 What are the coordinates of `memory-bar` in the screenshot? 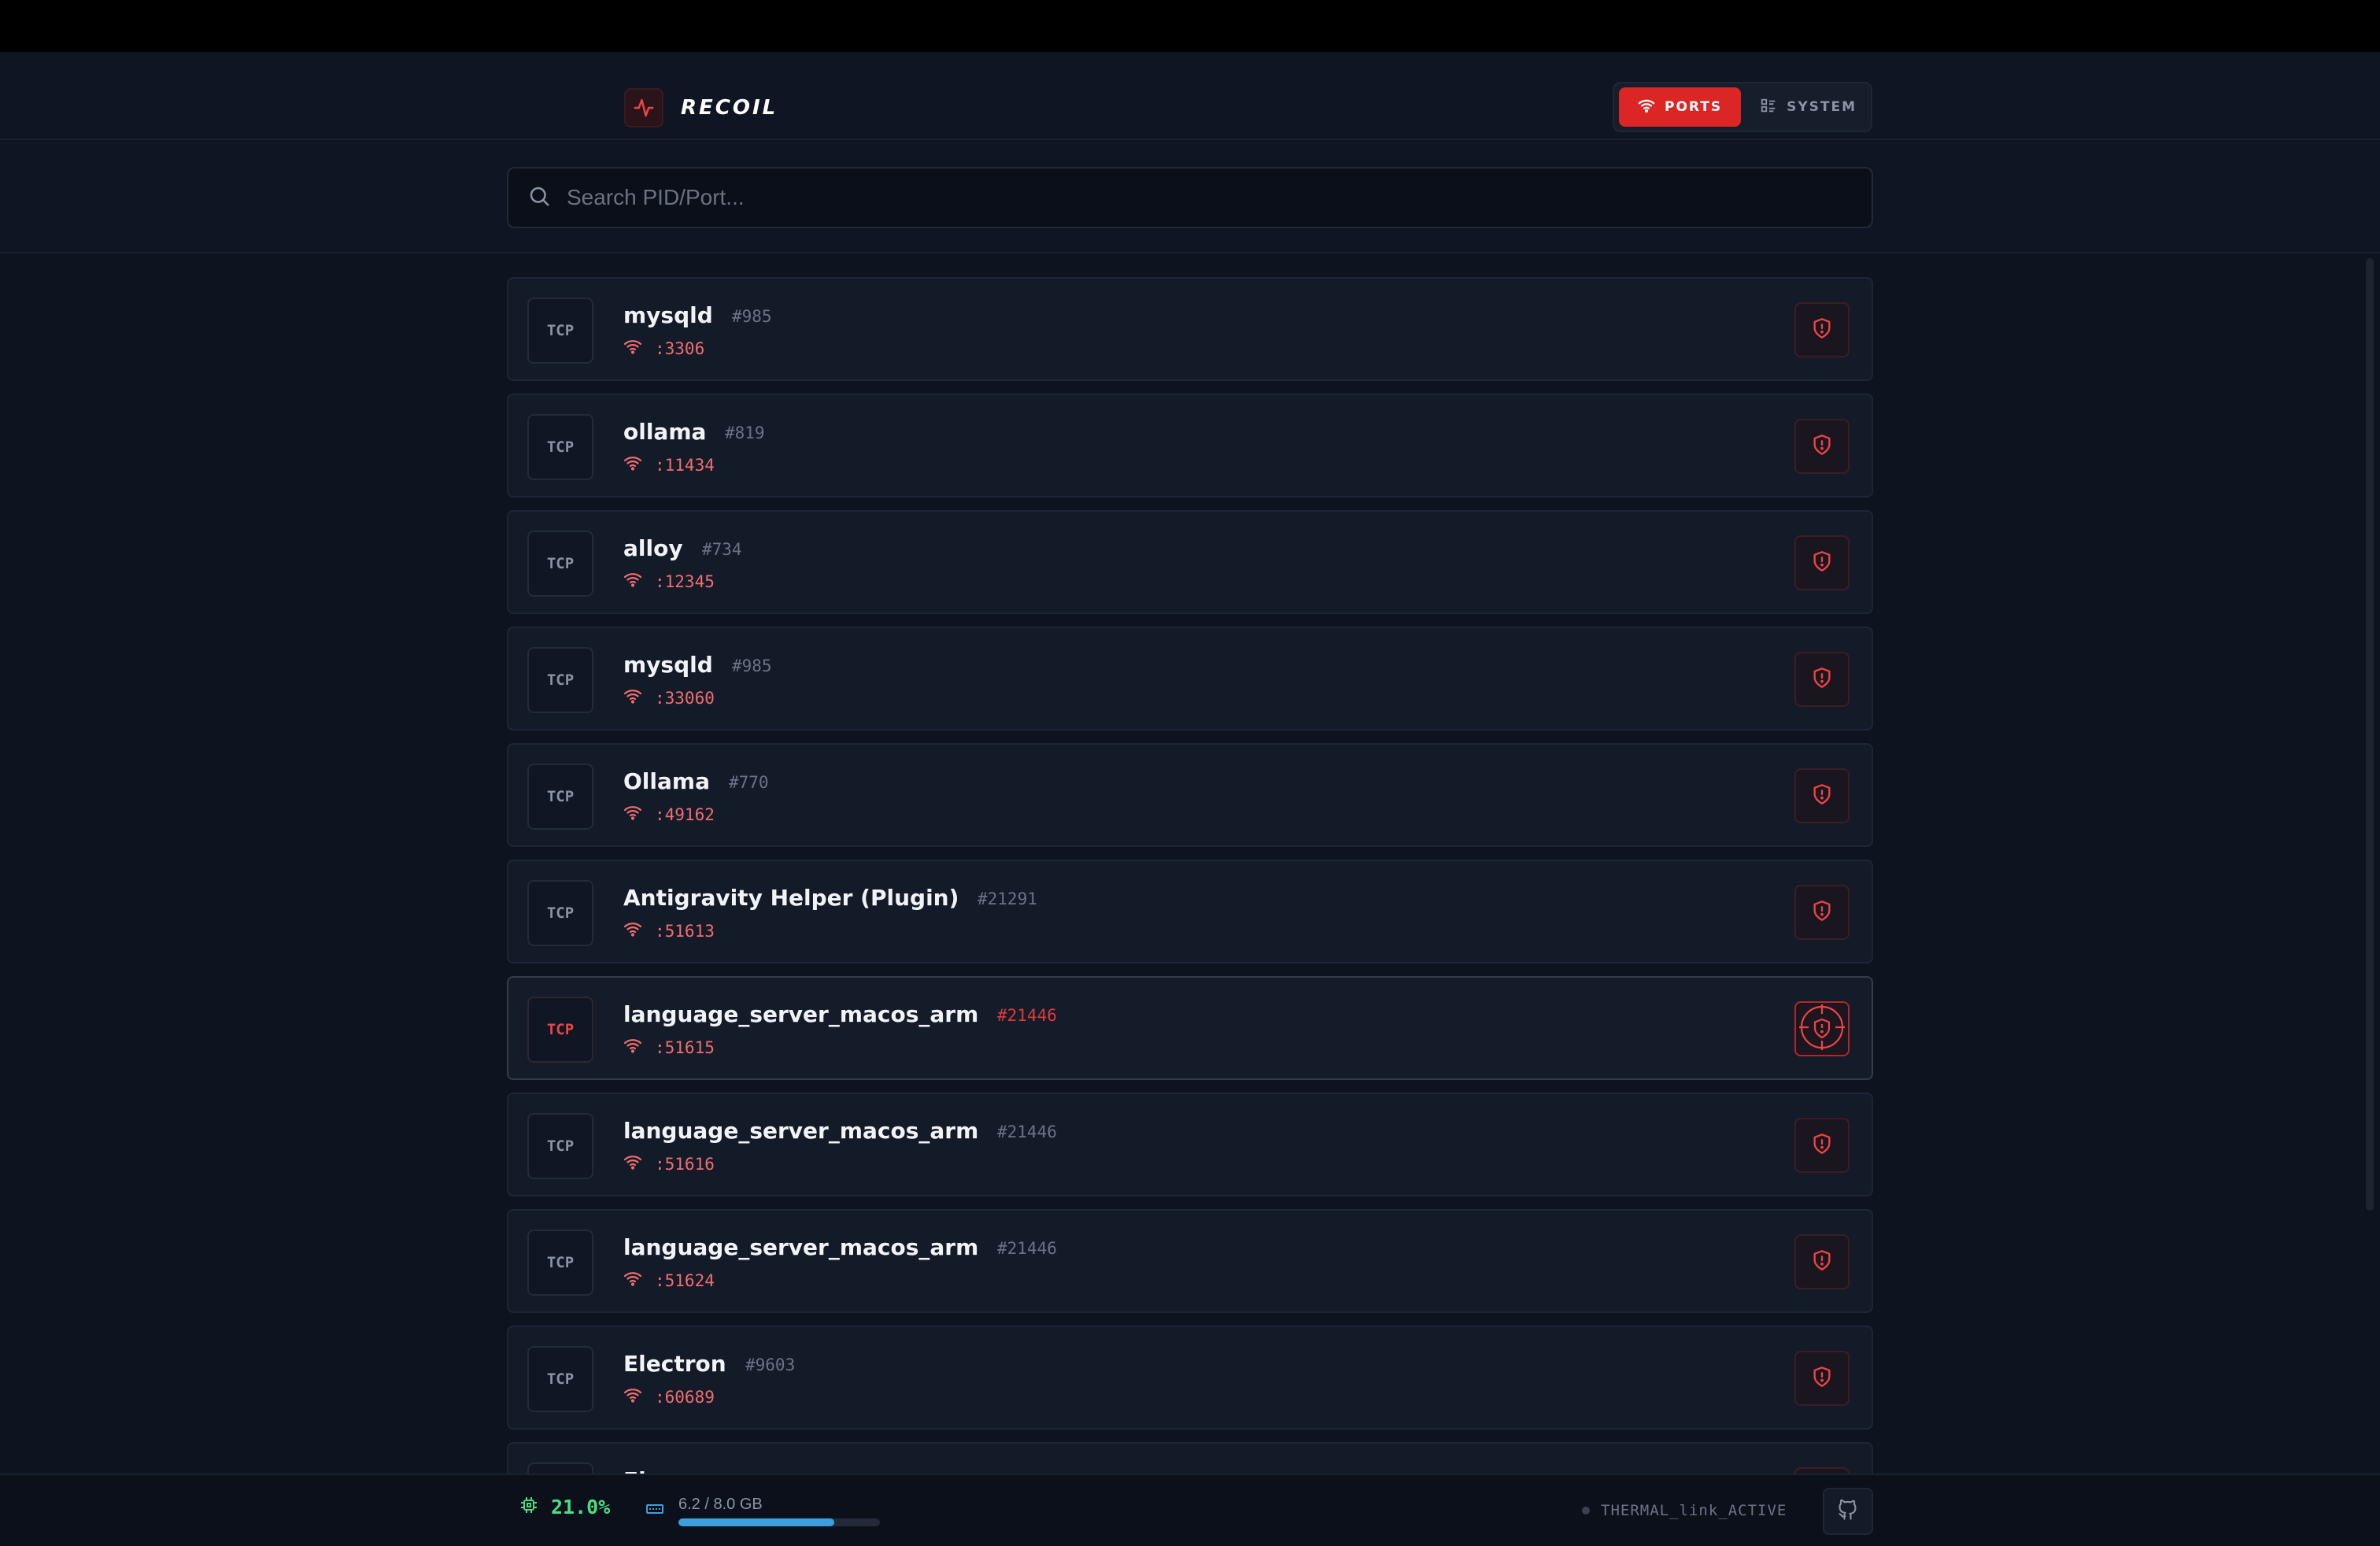 It's located at (779, 1522).